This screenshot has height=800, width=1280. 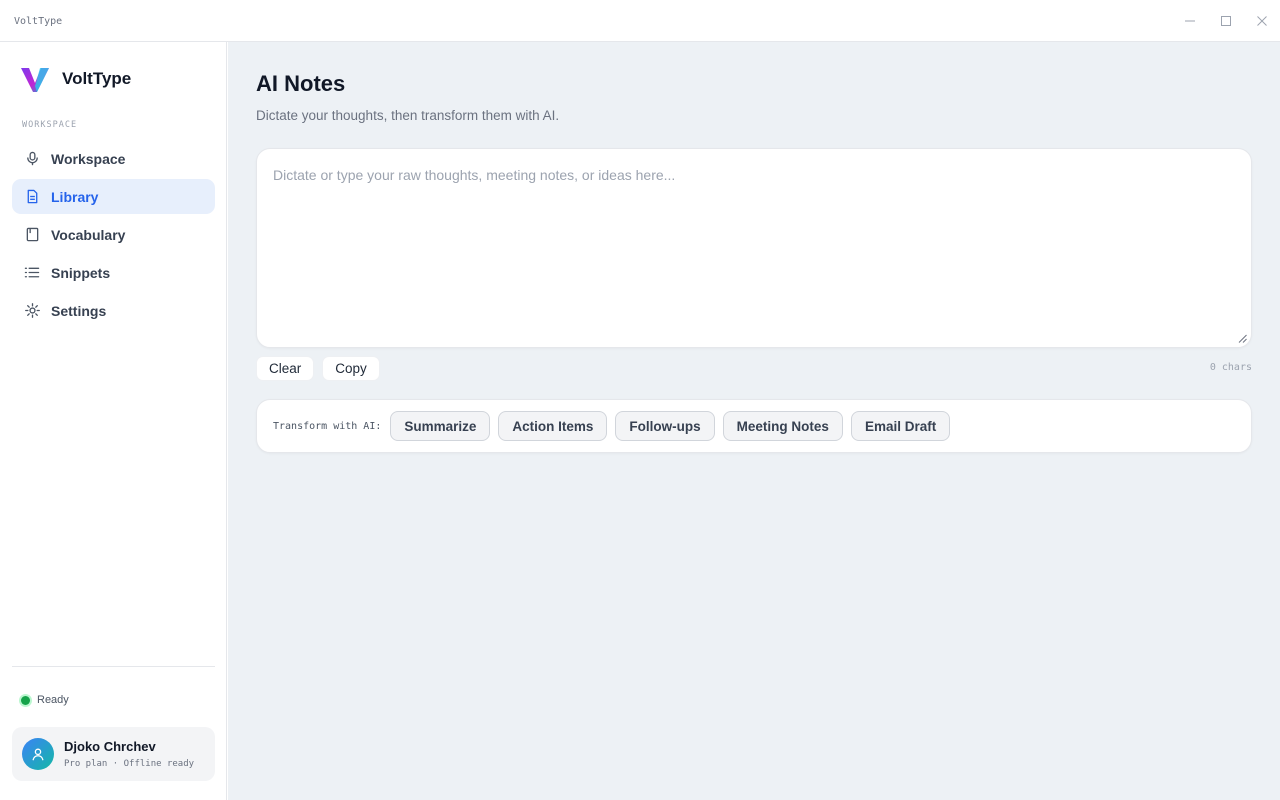 I want to click on sidebar-item-label: Vocabulary, so click(x=88, y=234).